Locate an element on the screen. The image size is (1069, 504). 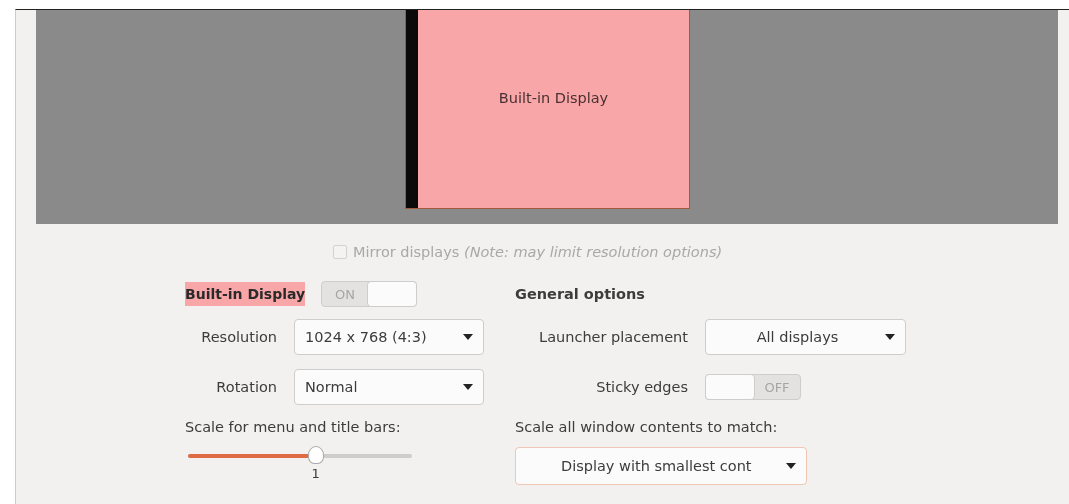
monitor-tile: Built-in Display is located at coordinates (547, 109).